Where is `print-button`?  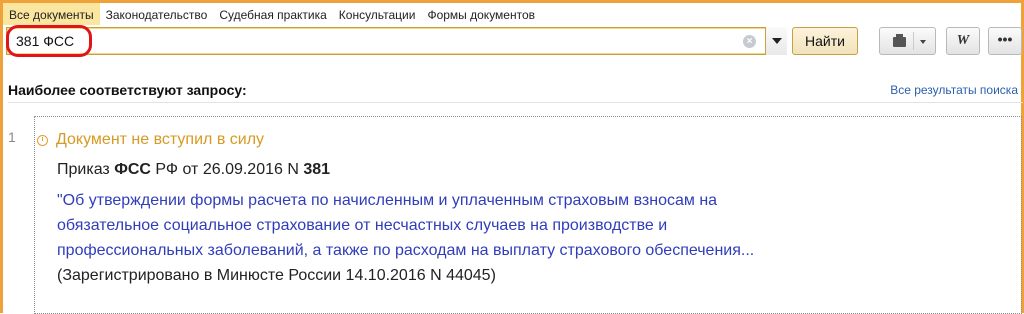
print-button is located at coordinates (907, 41).